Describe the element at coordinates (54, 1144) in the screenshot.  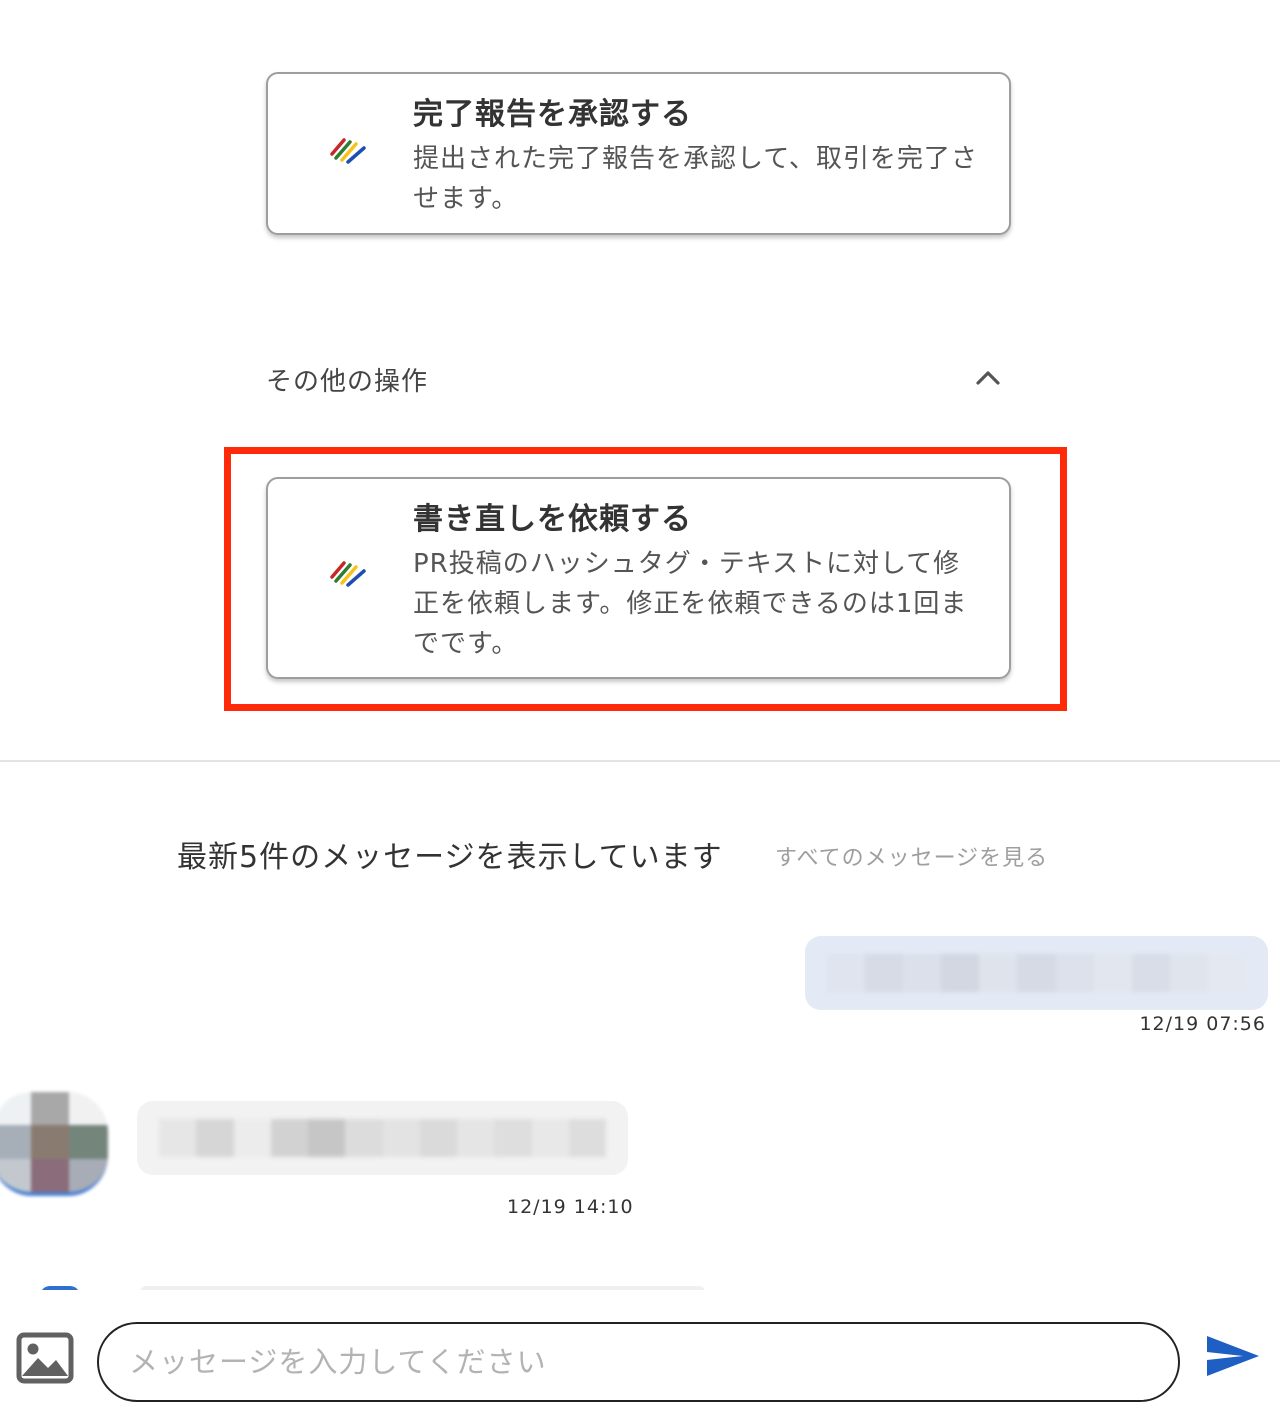
I see `avatar` at that location.